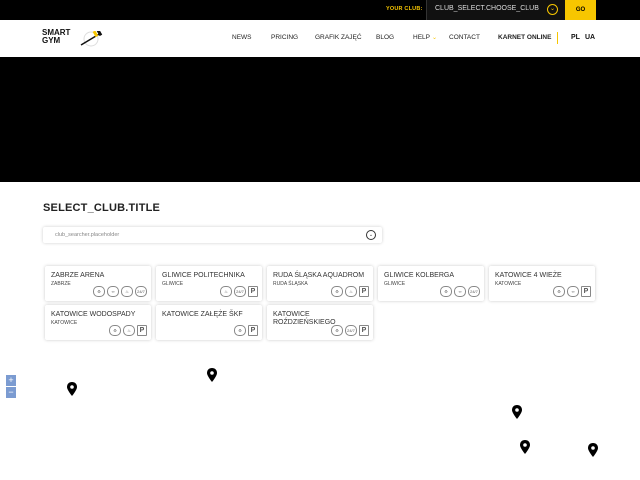 Image resolution: width=640 pixels, height=480 pixels. Describe the element at coordinates (102, 208) in the screenshot. I see `page-title: SELECT_CLUB.TITLE` at that location.